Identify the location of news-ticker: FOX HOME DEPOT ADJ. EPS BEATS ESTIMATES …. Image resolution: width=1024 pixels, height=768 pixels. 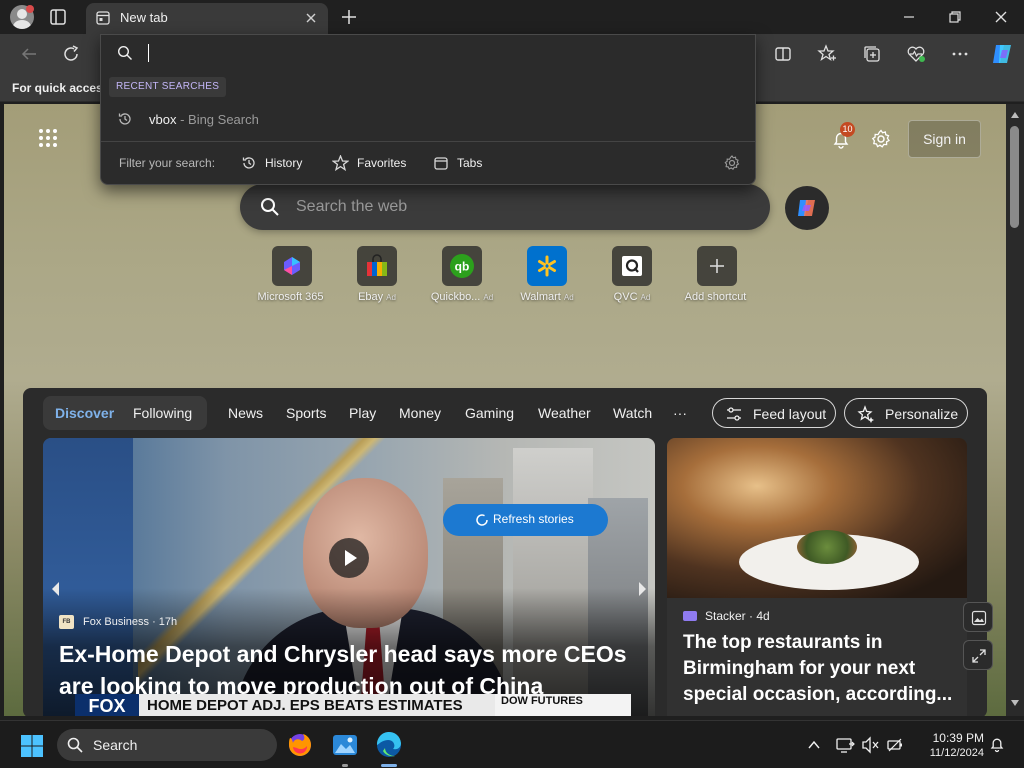
(353, 705).